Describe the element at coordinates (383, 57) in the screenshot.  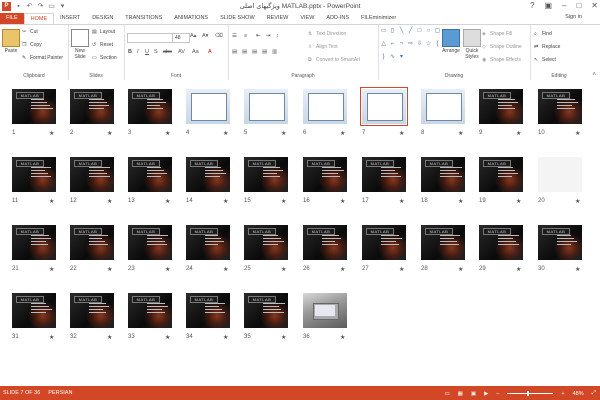
I see `brace2-shape-icon: }` at that location.